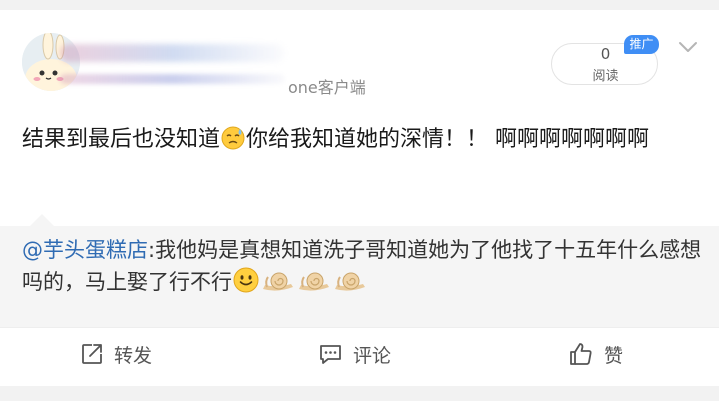 Image resolution: width=719 pixels, height=401 pixels. I want to click on promo-badge: 推广, so click(641, 44).